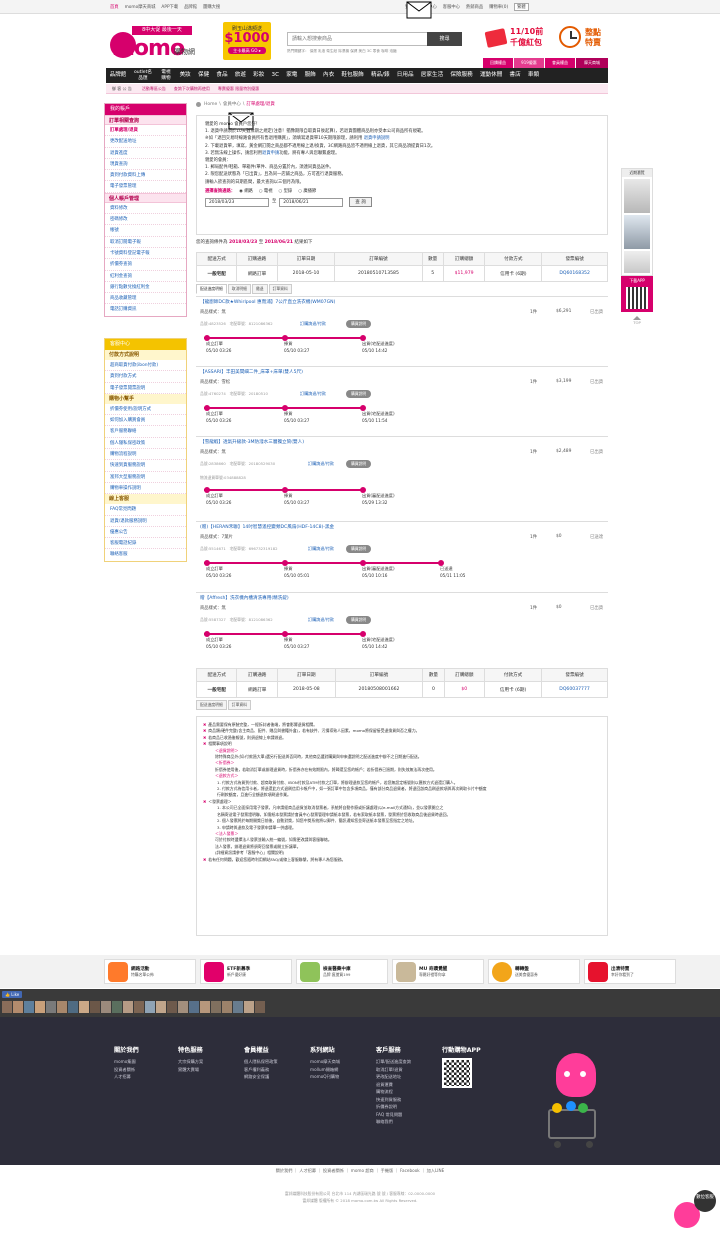 This screenshot has width=720, height=1235. I want to click on hot-keywords: 熱門關鍵字： 保濕 乳液 衛生紙 除濕機 保健 美白 3C 零食 咖啡 泡麵, so click(377, 51).